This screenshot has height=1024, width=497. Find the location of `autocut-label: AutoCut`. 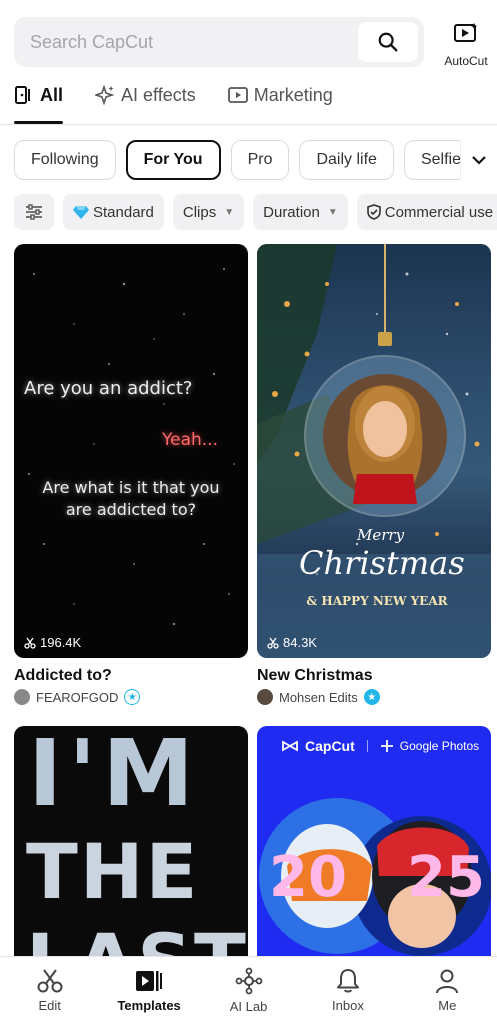

autocut-label: AutoCut is located at coordinates (466, 61).